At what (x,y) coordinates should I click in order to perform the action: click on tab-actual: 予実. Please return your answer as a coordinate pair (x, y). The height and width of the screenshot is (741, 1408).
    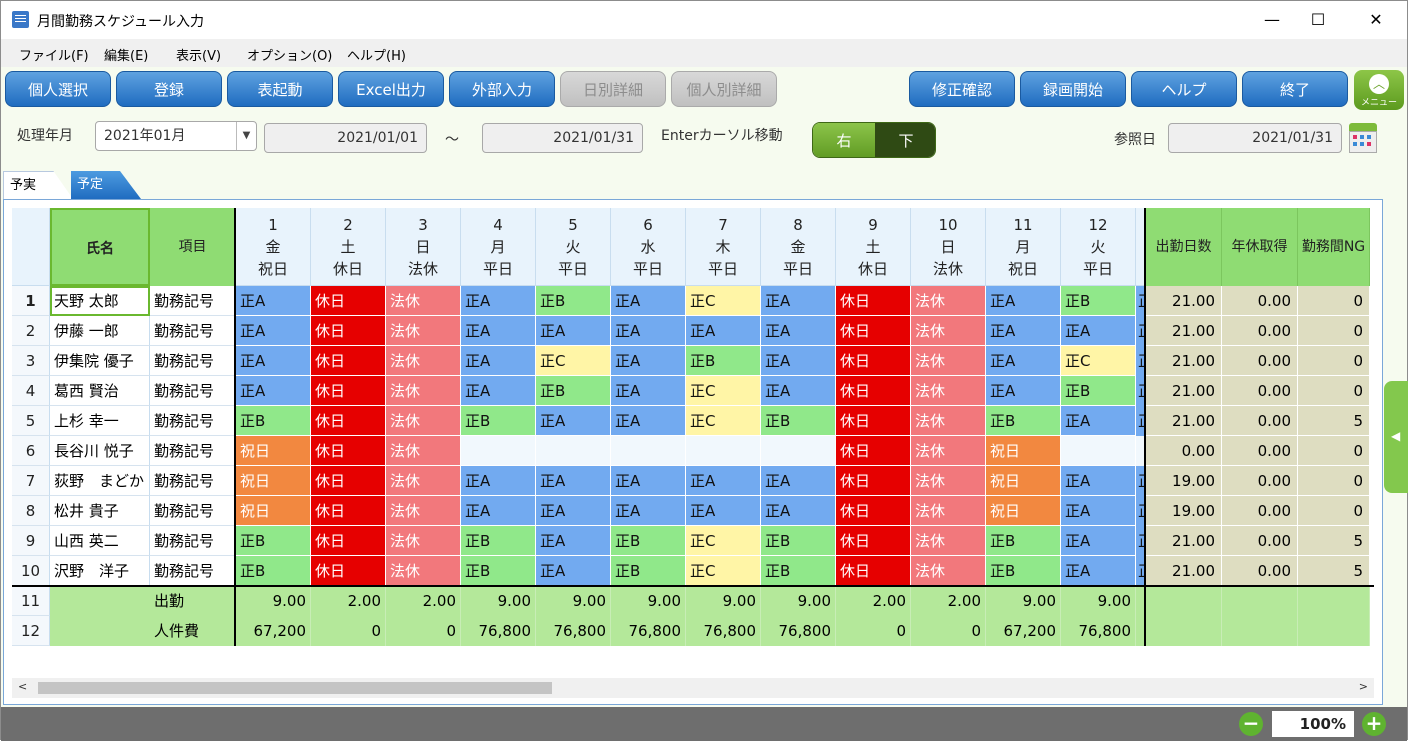
    Looking at the image, I should click on (38, 185).